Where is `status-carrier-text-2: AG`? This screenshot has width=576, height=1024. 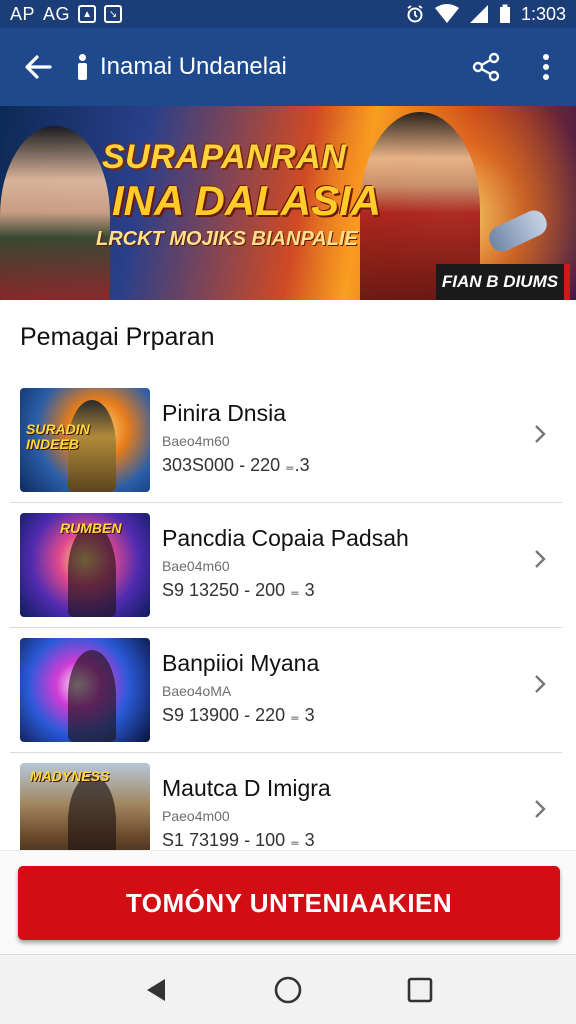
status-carrier-text-2: AG is located at coordinates (57, 13).